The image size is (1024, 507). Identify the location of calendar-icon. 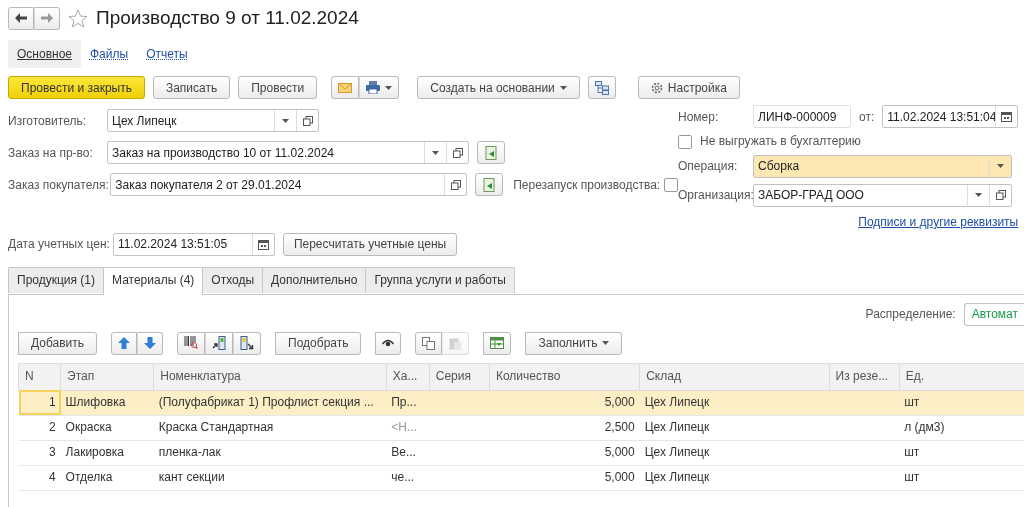
(1007, 117).